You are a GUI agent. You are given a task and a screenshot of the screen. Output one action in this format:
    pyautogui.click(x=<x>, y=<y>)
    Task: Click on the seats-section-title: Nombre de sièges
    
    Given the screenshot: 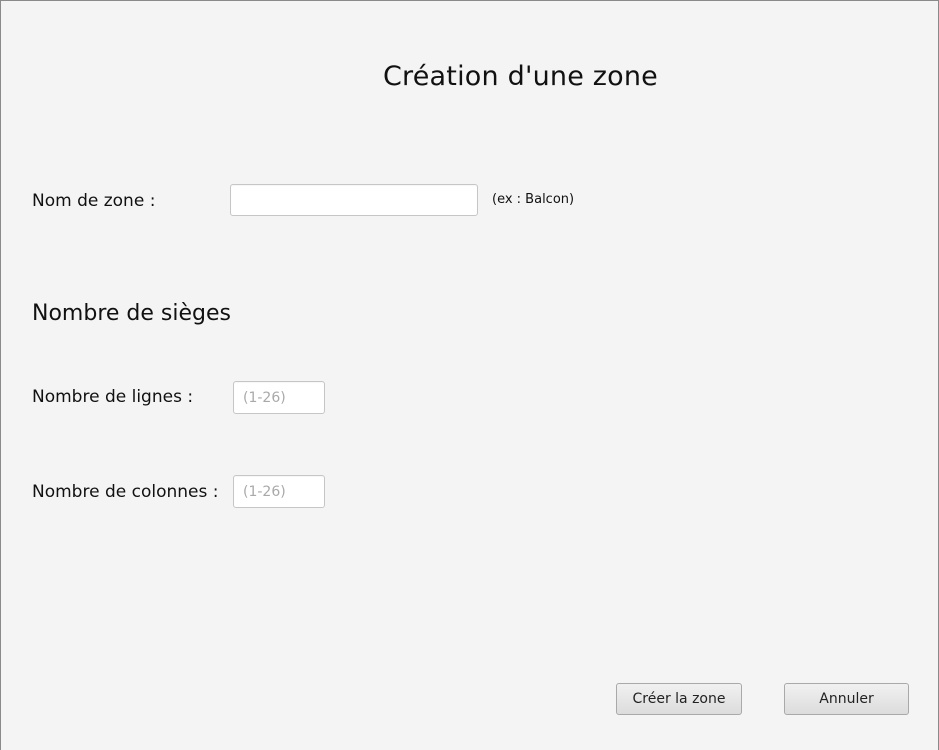 What is the action you would take?
    pyautogui.click(x=131, y=313)
    